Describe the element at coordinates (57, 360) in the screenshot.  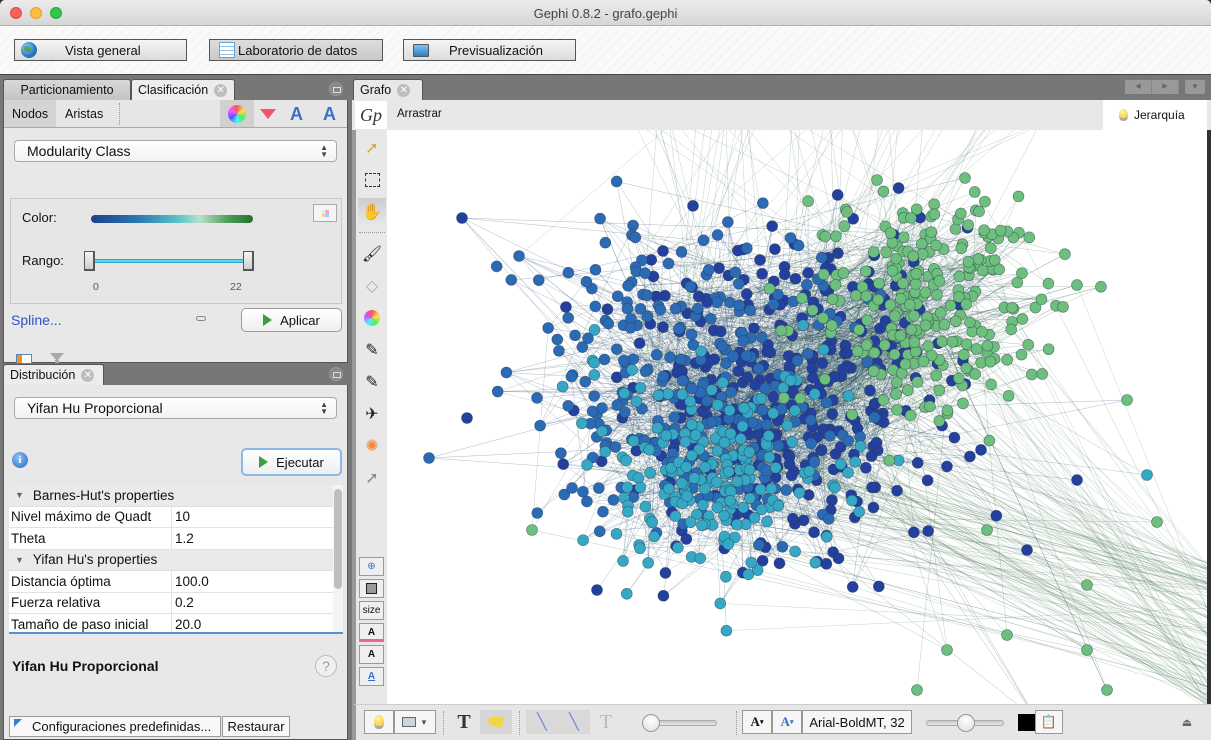
I see `filter-funnel-icon` at that location.